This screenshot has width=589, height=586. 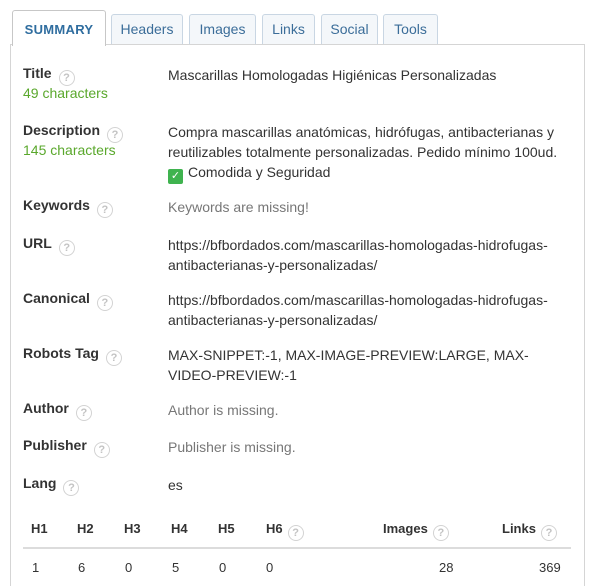 I want to click on stat-value-links: 369, so click(x=550, y=567).